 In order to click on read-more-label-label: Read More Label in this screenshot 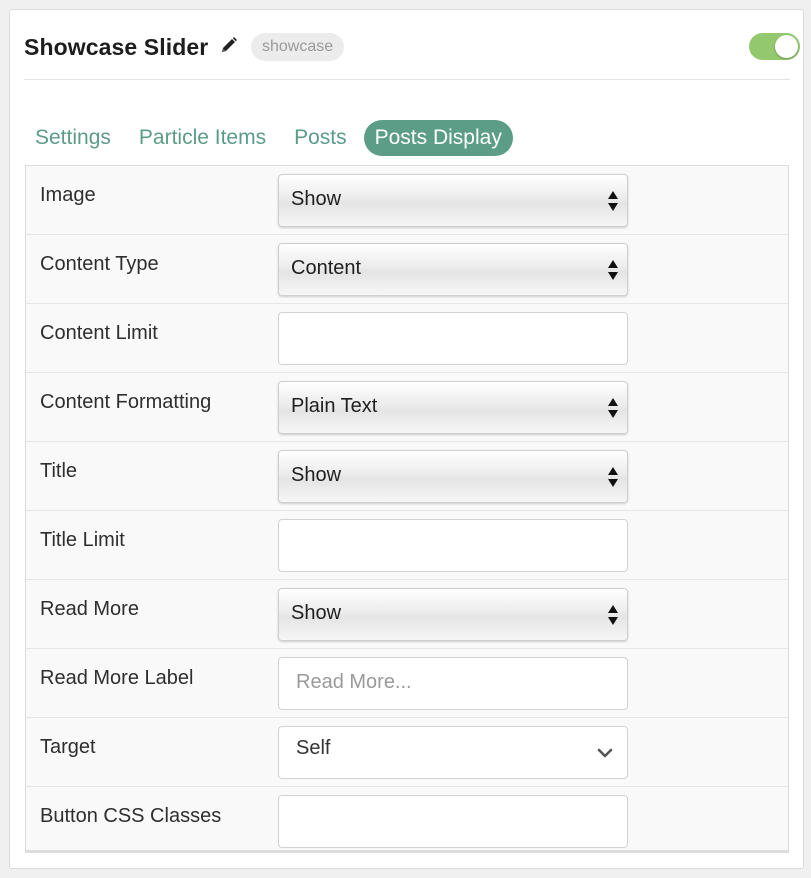, I will do `click(117, 678)`.